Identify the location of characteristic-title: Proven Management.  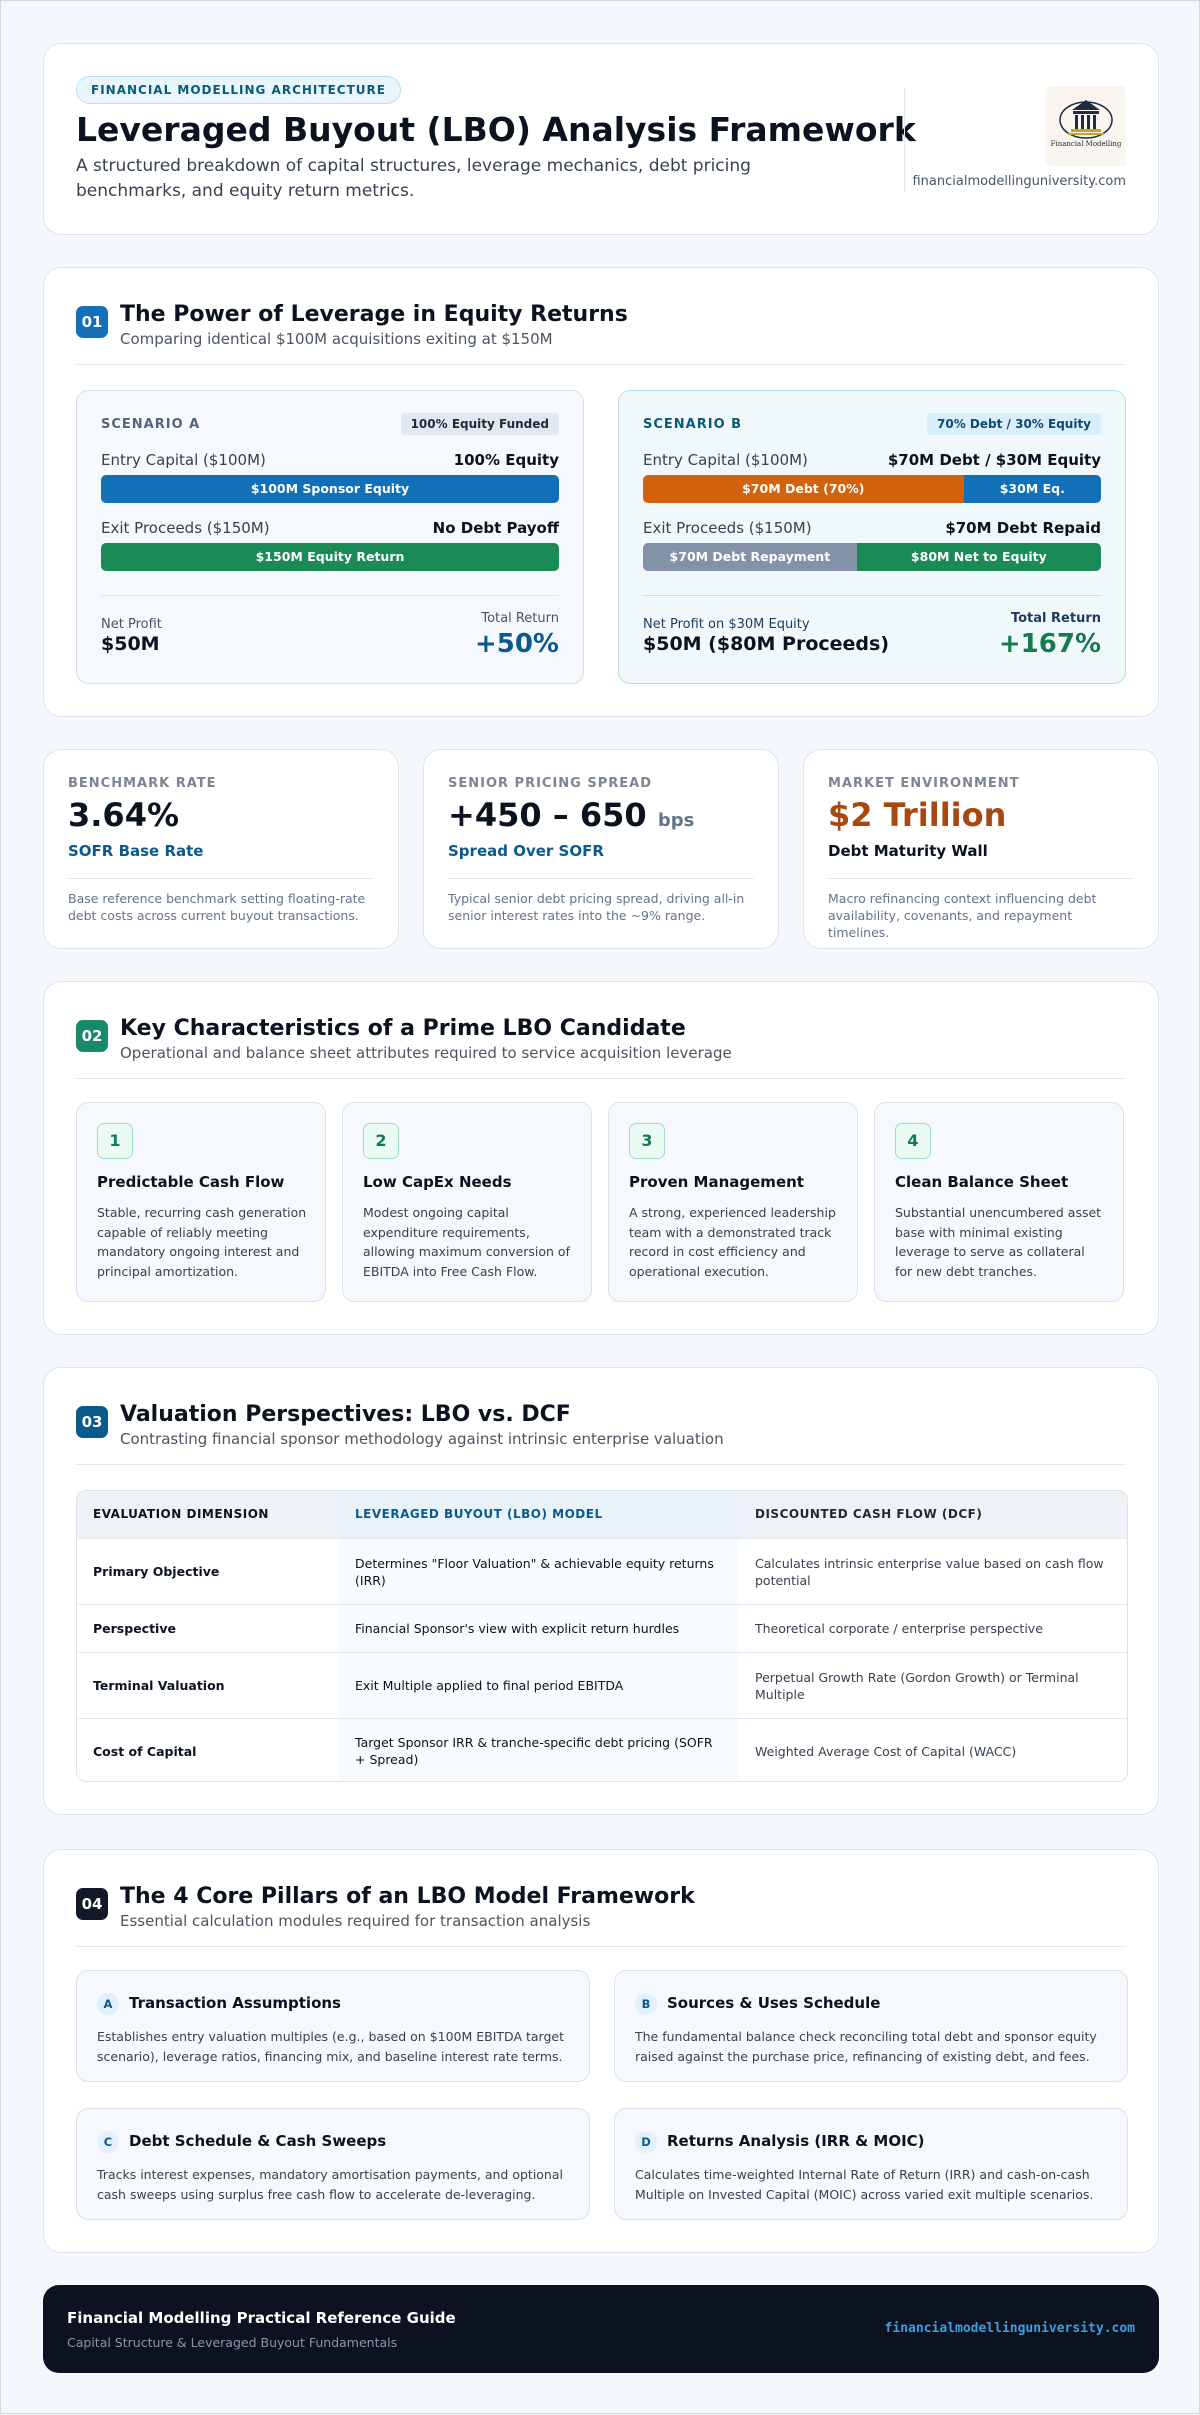
(716, 1182).